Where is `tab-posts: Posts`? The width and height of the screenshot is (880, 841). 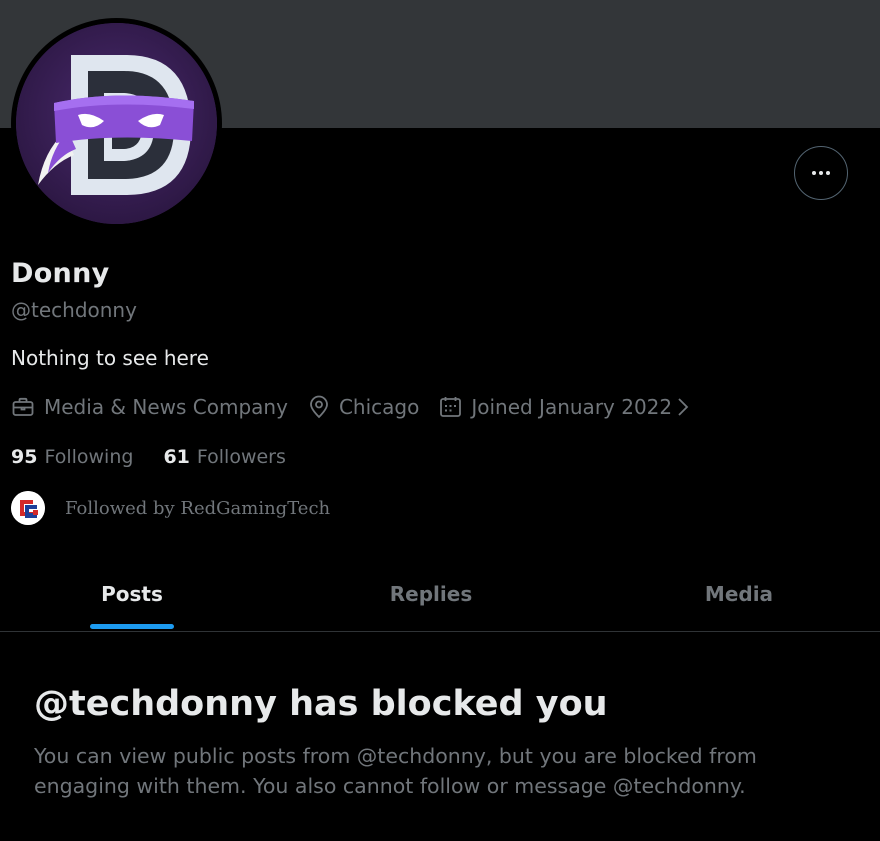
tab-posts: Posts is located at coordinates (132, 593).